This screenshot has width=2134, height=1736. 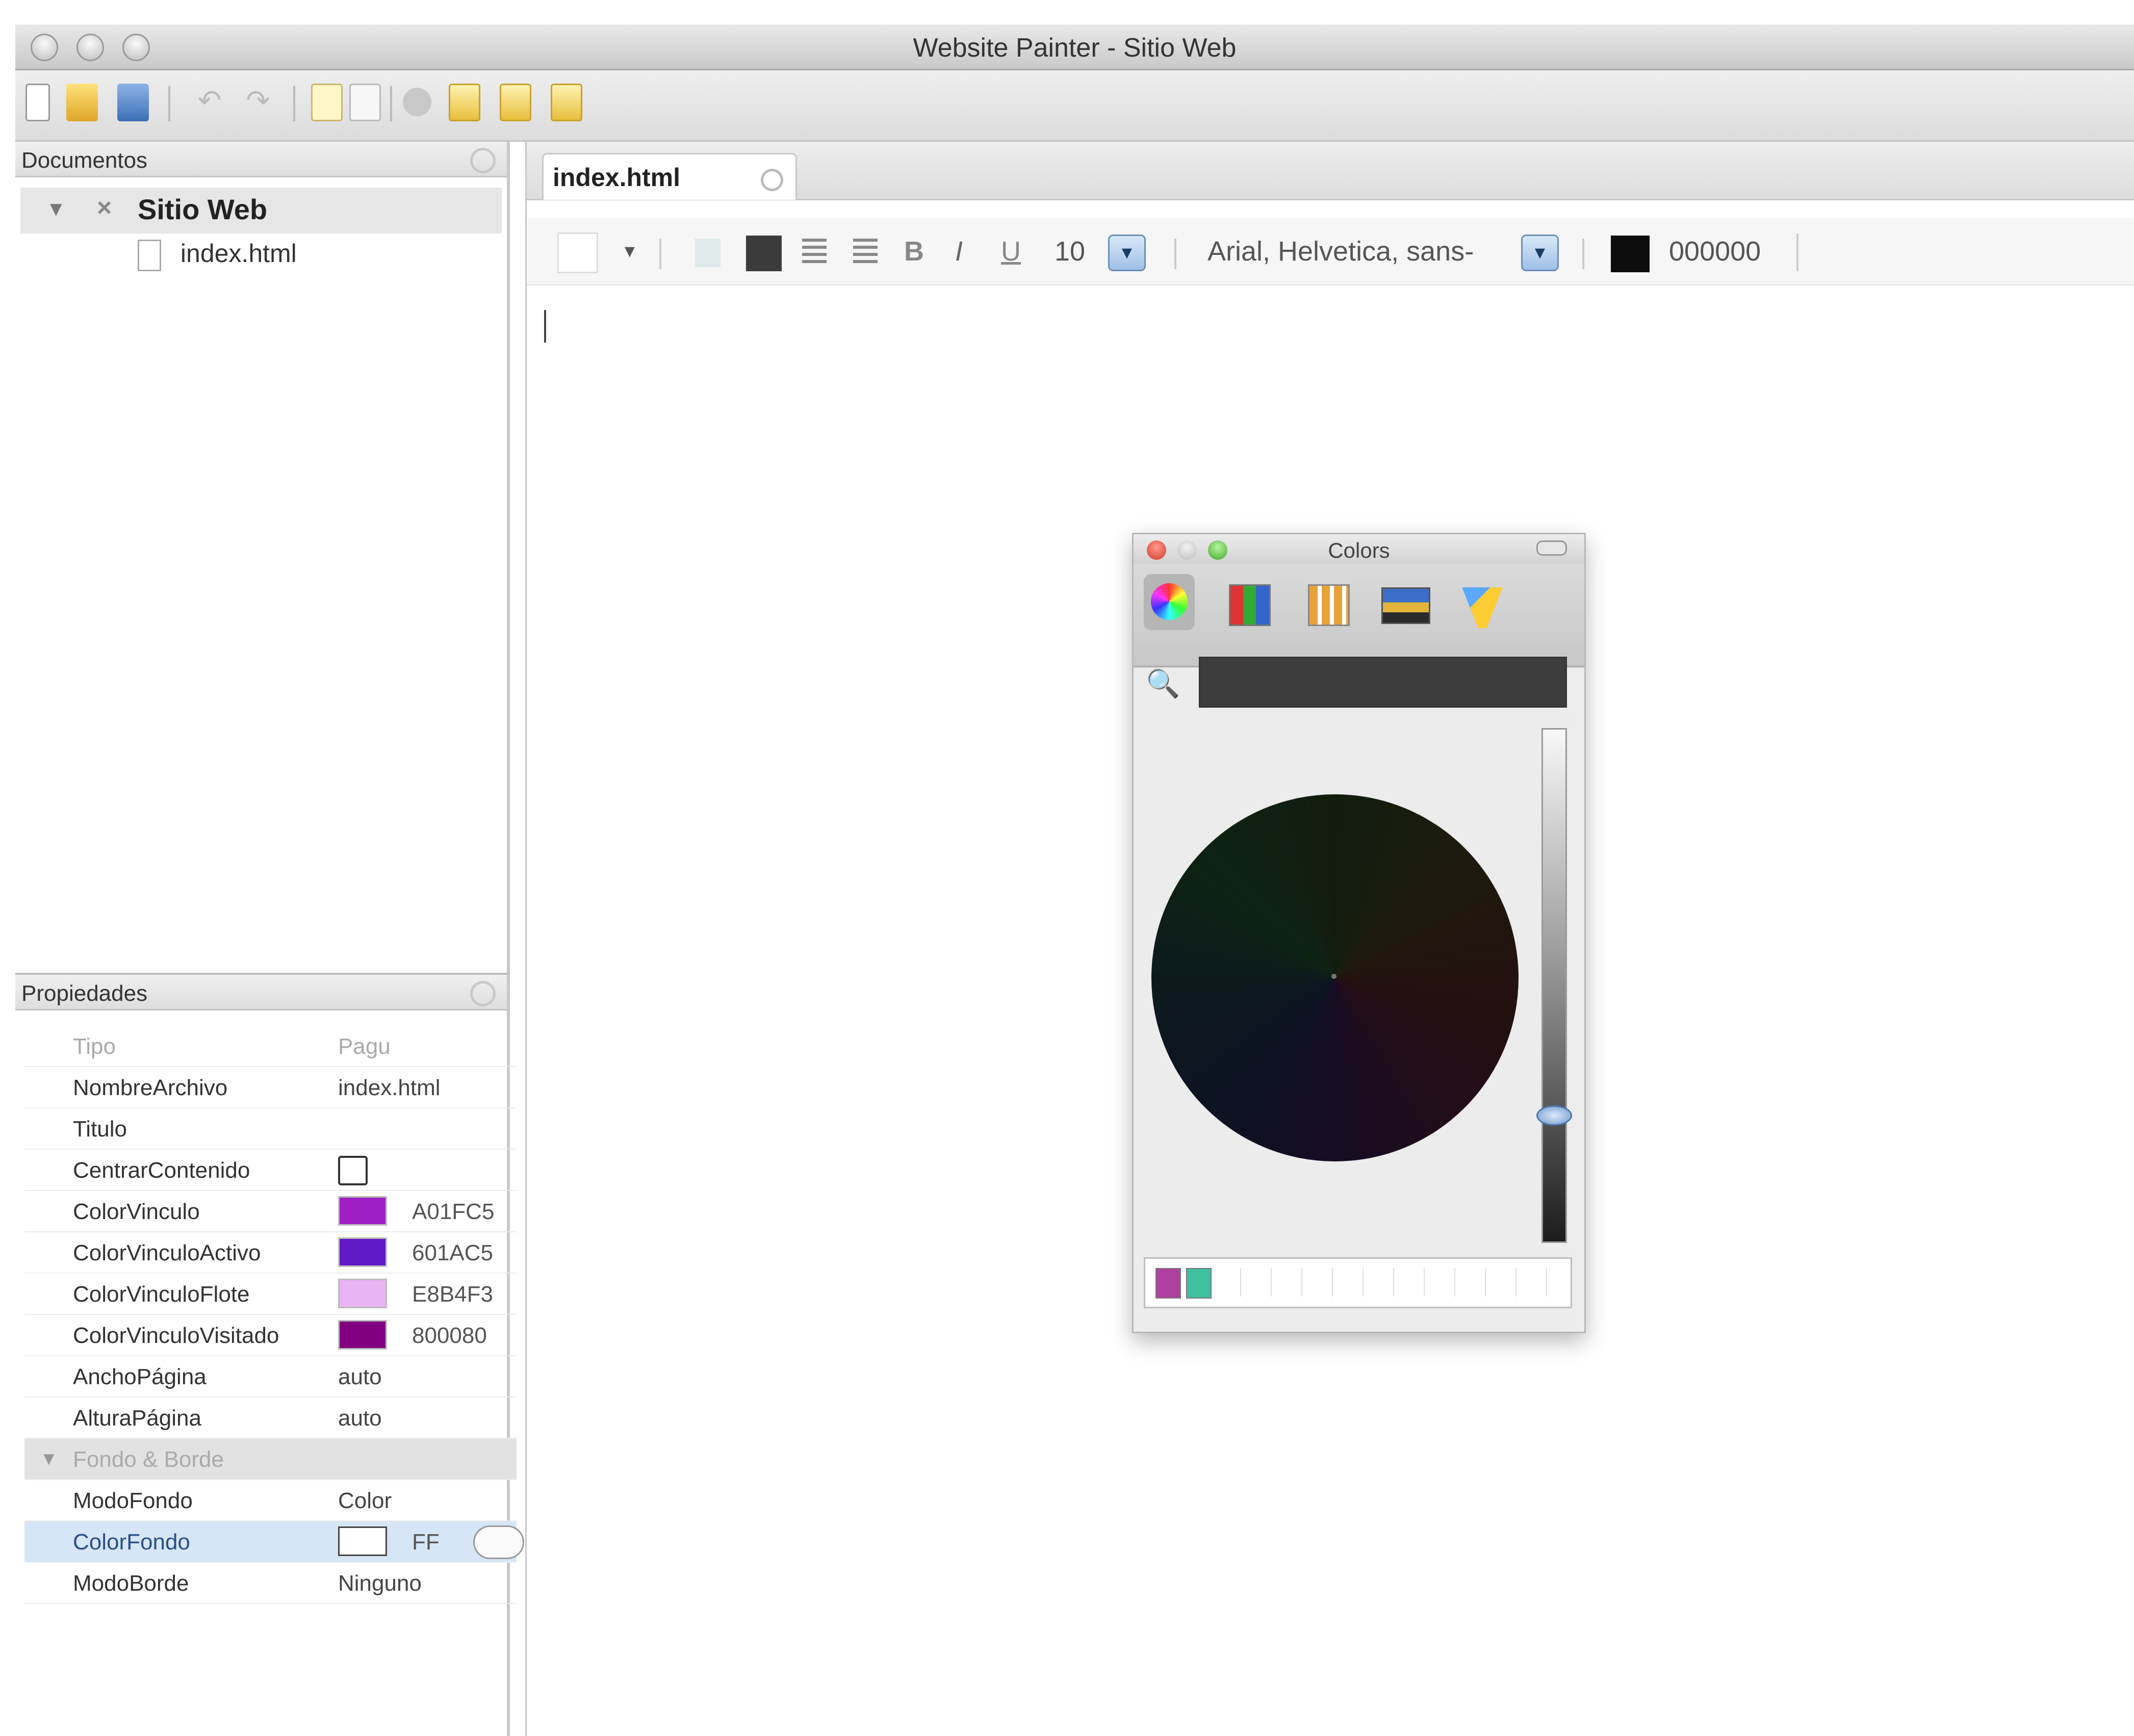 I want to click on property-row-selected: ColorFondo FF, so click(x=274, y=1542).